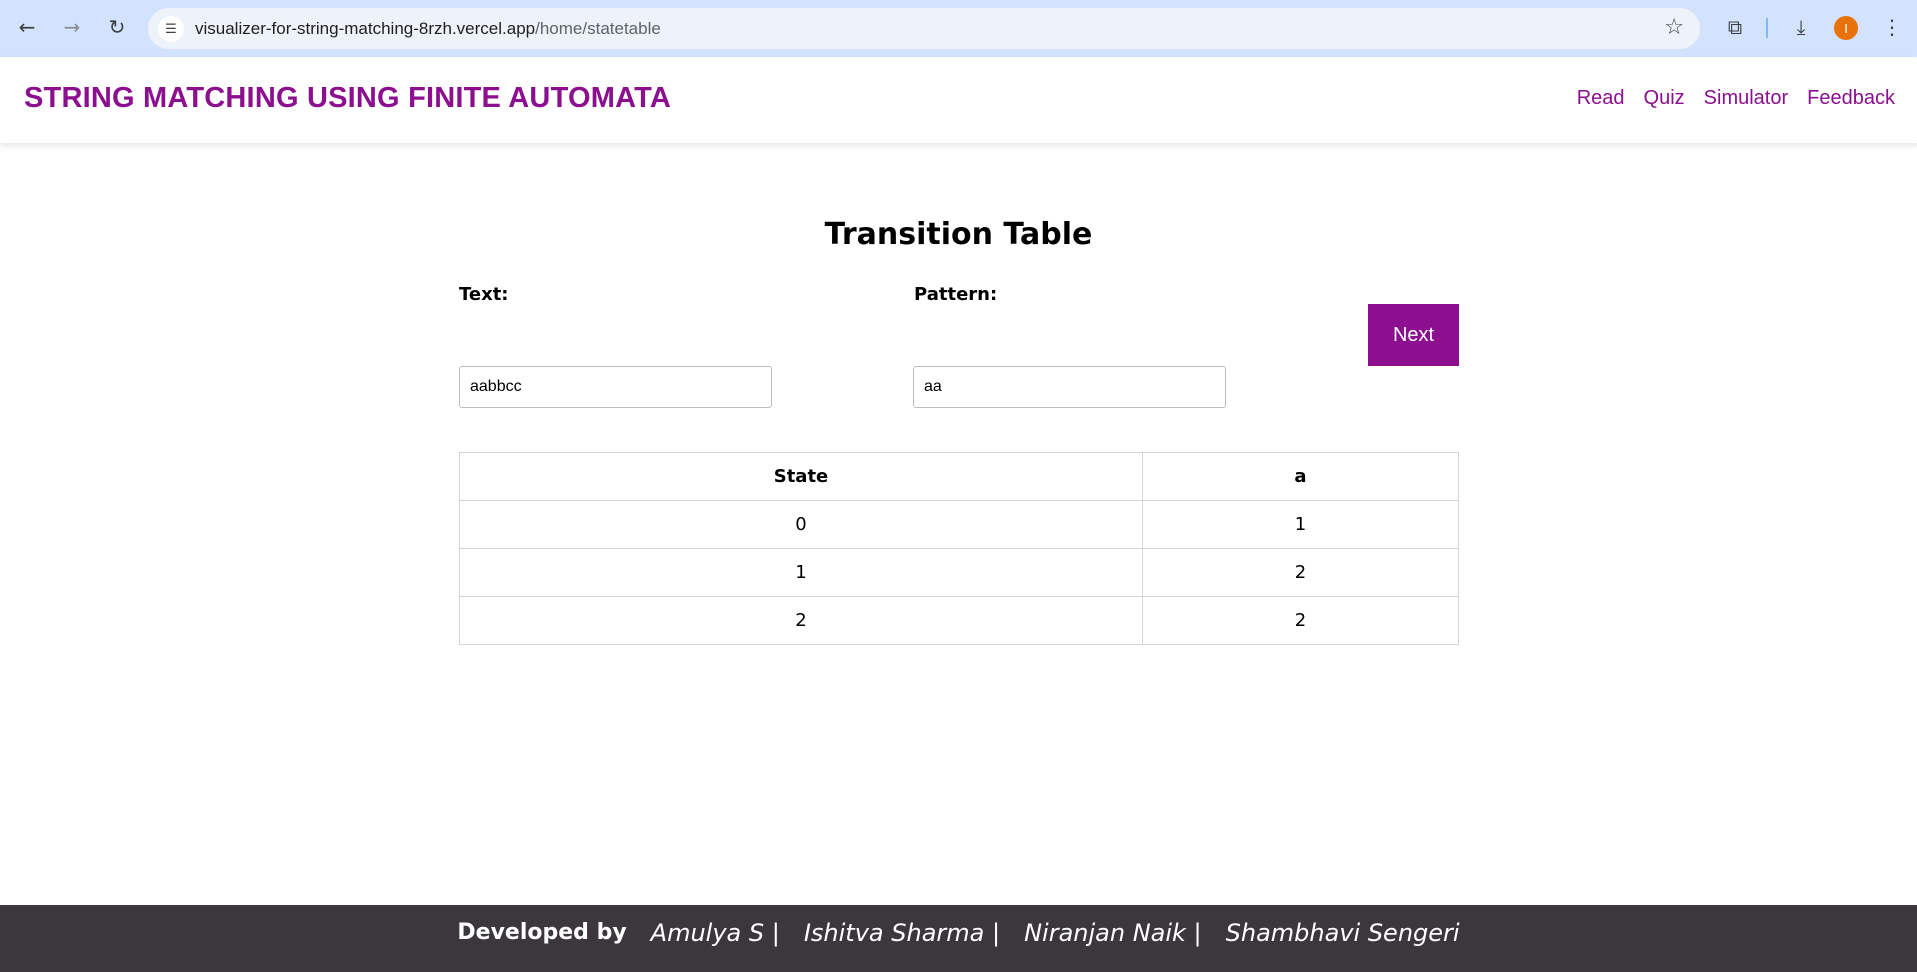 Image resolution: width=1917 pixels, height=972 pixels. What do you see at coordinates (956, 294) in the screenshot?
I see `pattern-label: Pattern:` at bounding box center [956, 294].